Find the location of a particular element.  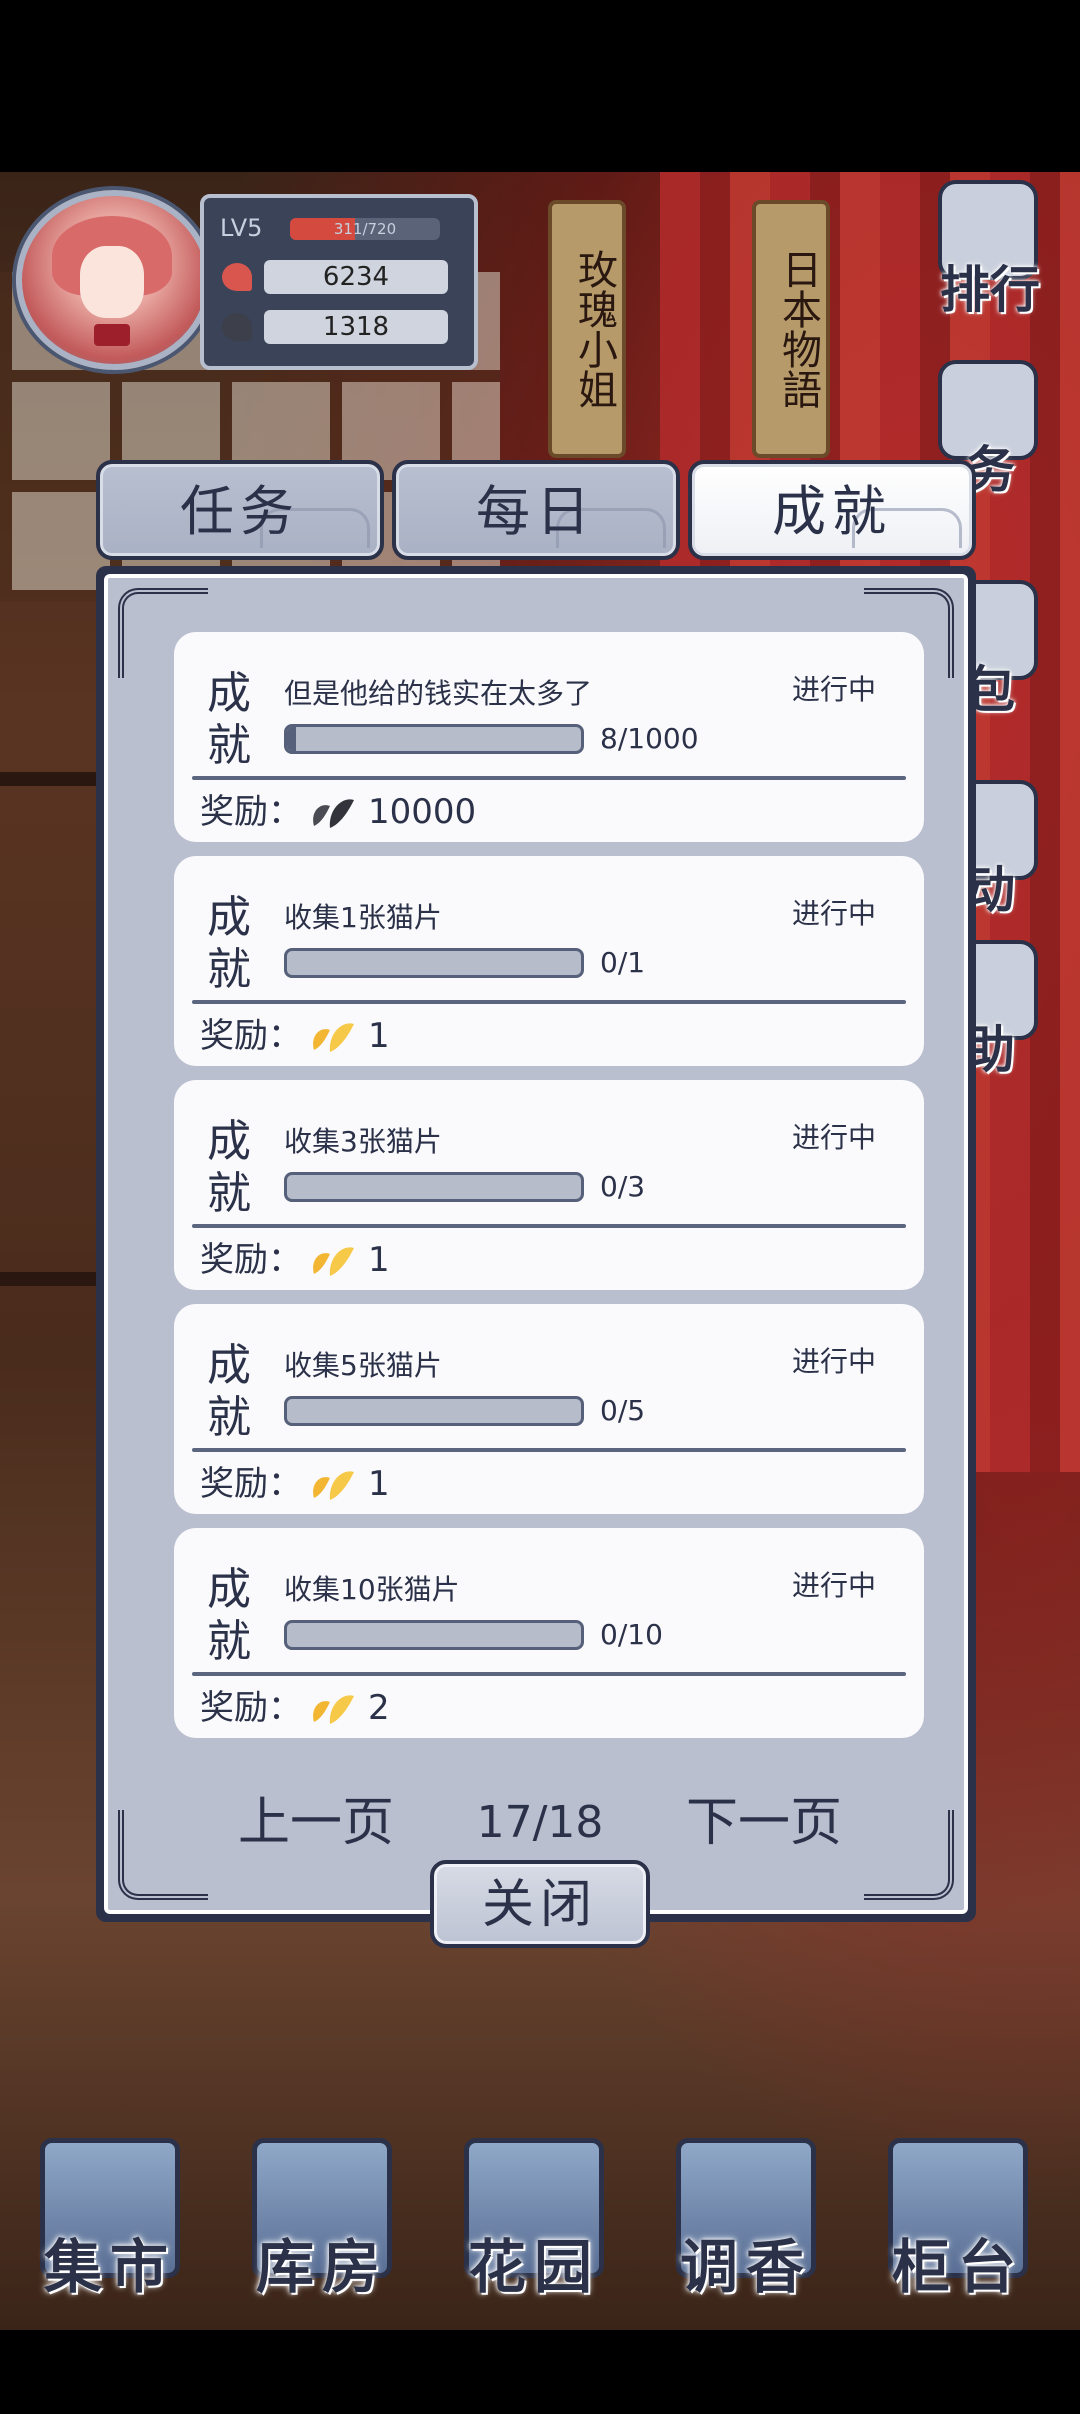

avatar is located at coordinates (114, 280).